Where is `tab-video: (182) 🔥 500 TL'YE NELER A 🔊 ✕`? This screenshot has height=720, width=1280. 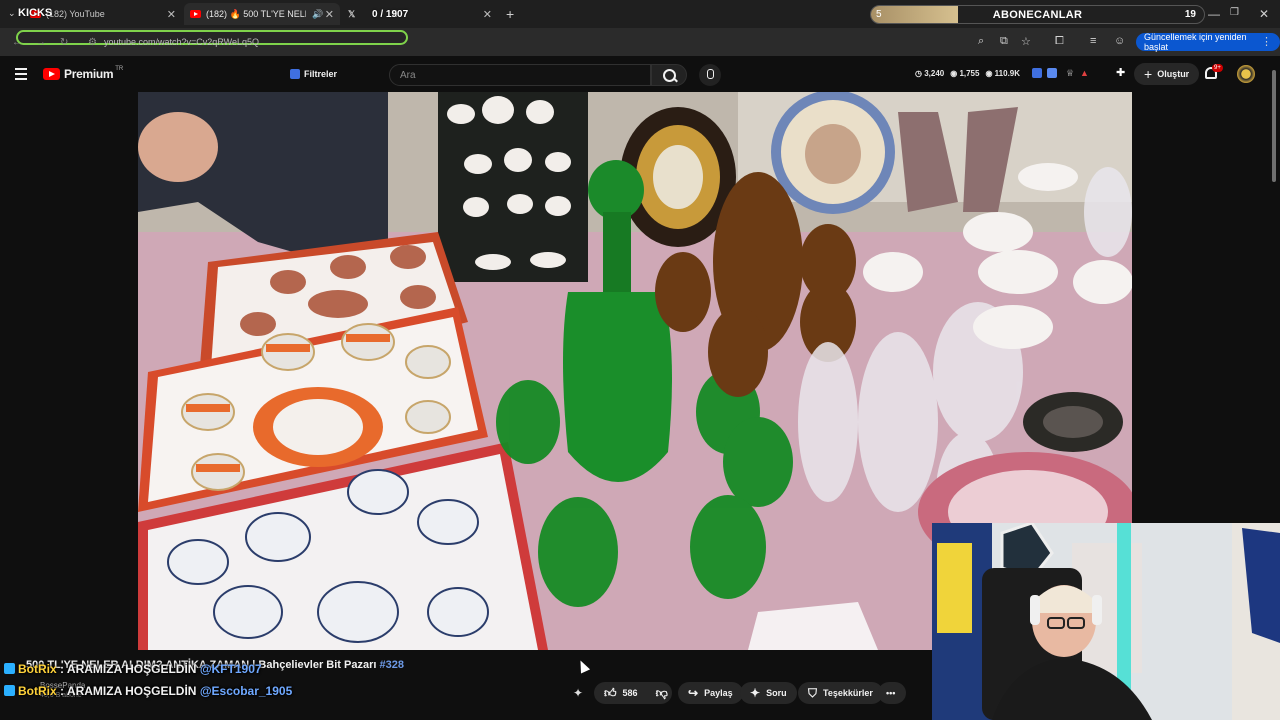 tab-video: (182) 🔥 500 TL'YE NELER A 🔊 ✕ is located at coordinates (262, 14).